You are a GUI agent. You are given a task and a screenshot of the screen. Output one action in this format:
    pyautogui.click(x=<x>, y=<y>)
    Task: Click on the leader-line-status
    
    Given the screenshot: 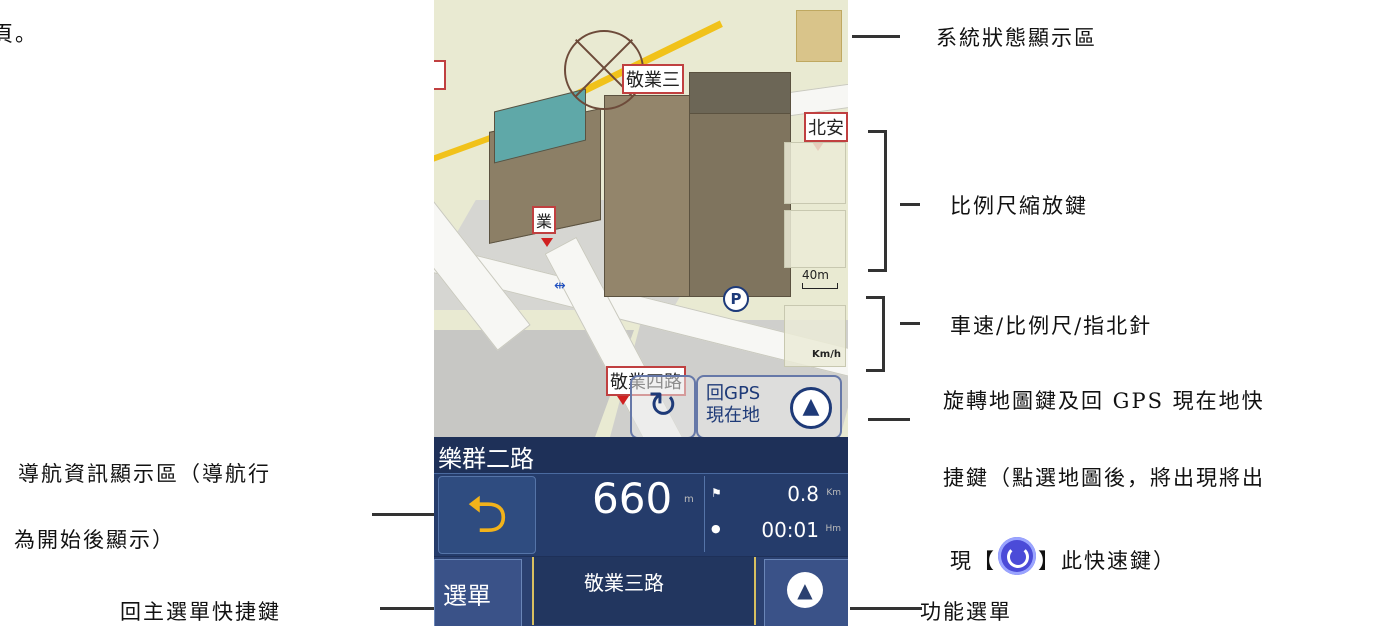 What is the action you would take?
    pyautogui.click(x=876, y=36)
    